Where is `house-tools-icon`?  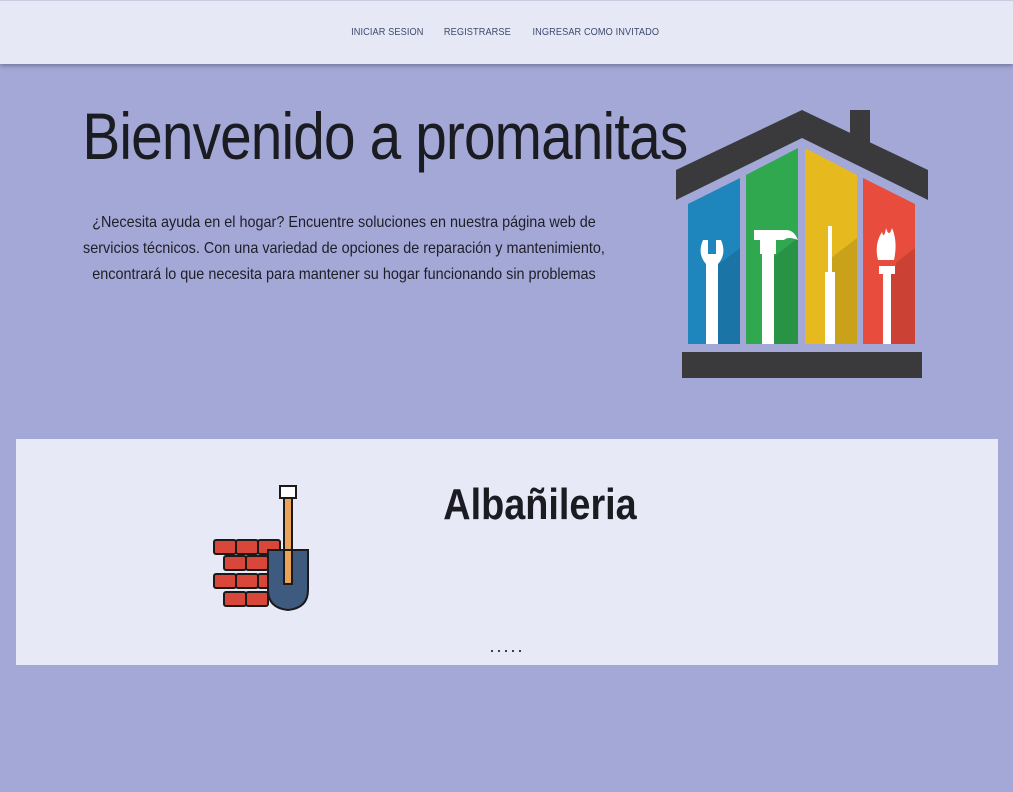
house-tools-icon is located at coordinates (802, 244).